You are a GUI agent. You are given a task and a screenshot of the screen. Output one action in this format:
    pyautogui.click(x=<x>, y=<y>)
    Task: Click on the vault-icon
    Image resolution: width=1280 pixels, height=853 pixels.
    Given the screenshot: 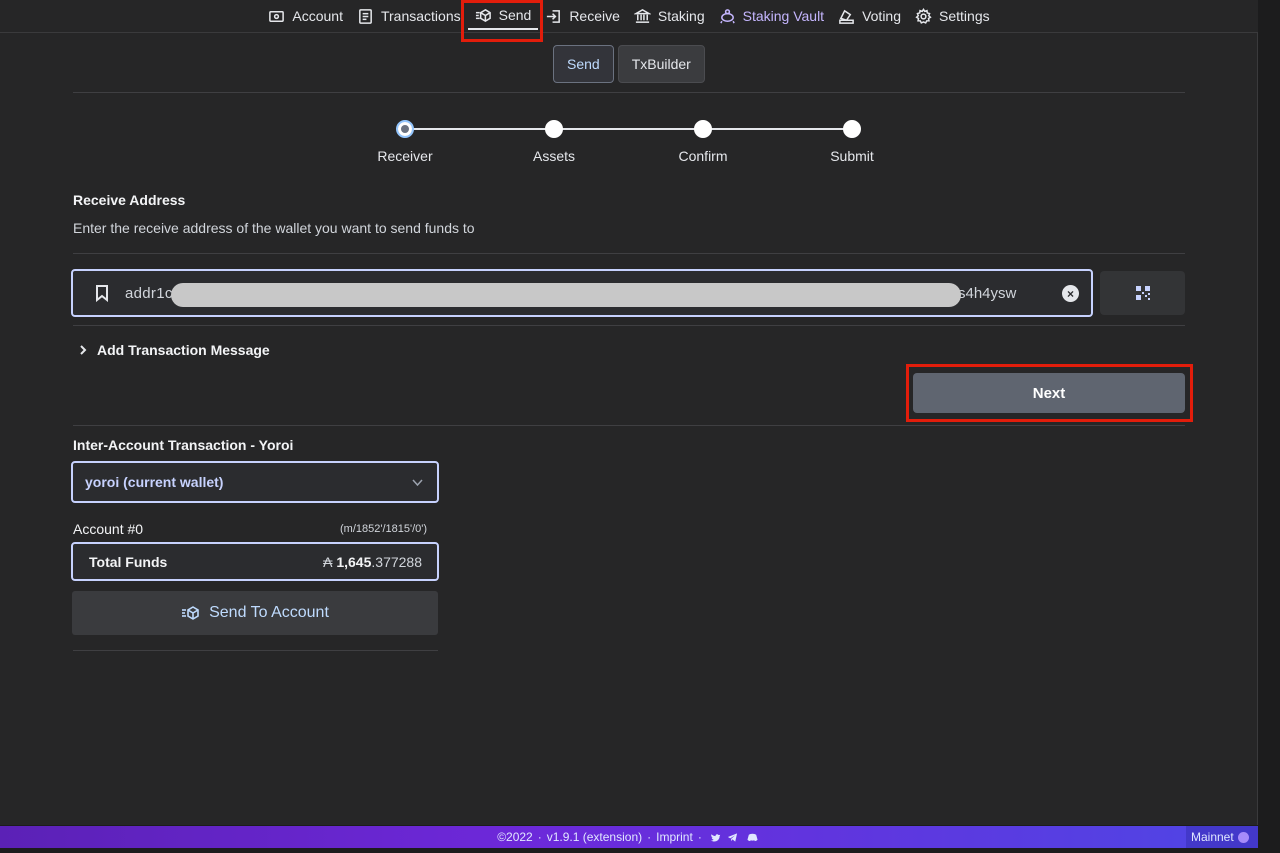 What is the action you would take?
    pyautogui.click(x=727, y=15)
    